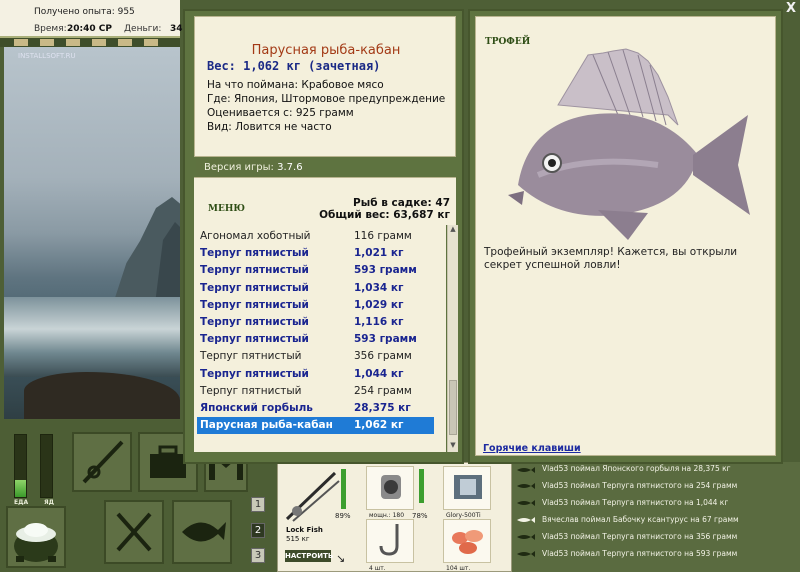 This screenshot has width=800, height=572. Describe the element at coordinates (384, 215) in the screenshot. I see `keepnet-total-weight: Общий вес: 63,687 кг` at that location.